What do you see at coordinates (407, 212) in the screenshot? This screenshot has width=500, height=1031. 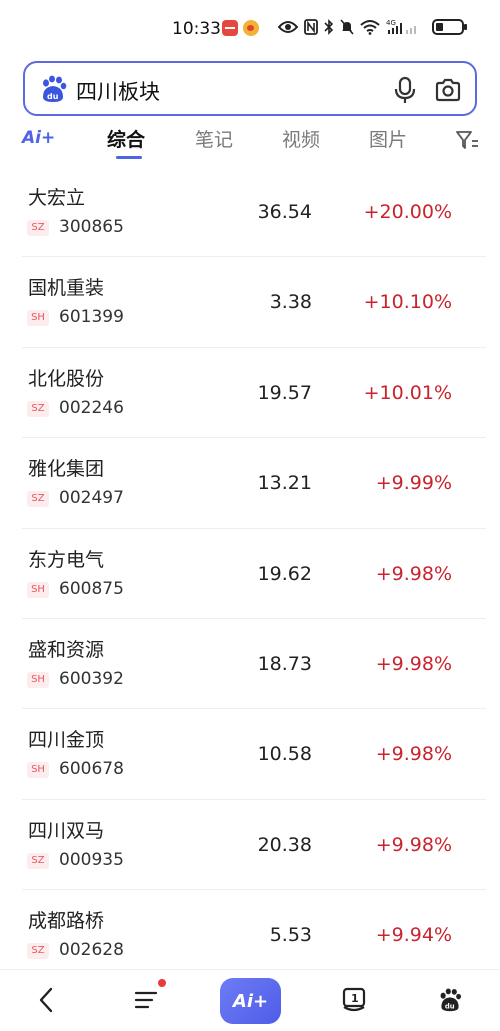 I see `stock-change: +20.00%` at bounding box center [407, 212].